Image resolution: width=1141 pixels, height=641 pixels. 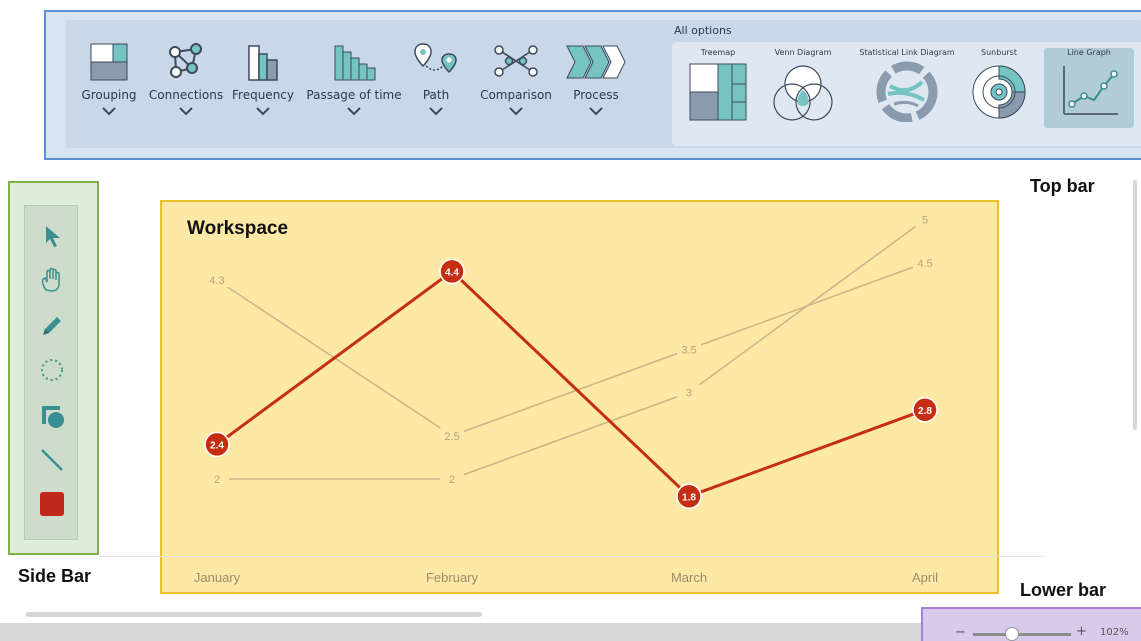 What do you see at coordinates (596, 95) in the screenshot?
I see `category-label: Process` at bounding box center [596, 95].